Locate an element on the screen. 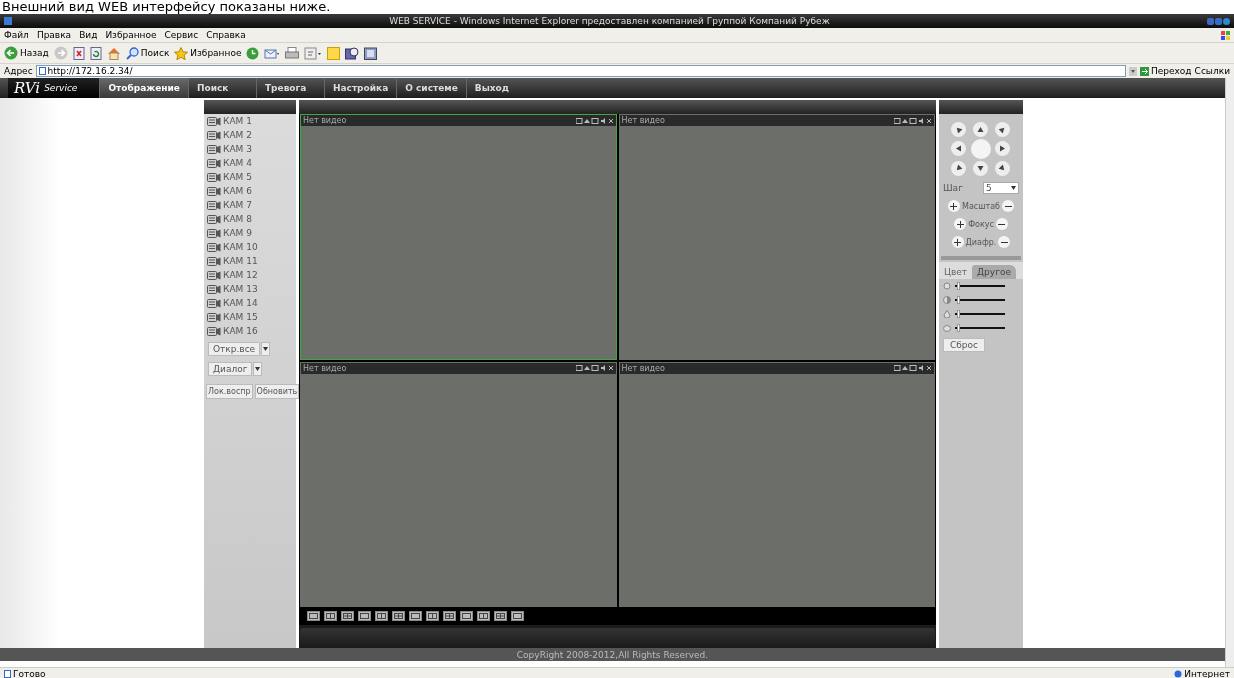 This screenshot has width=1234, height=678. dropdown-icon is located at coordinates (1133, 71).